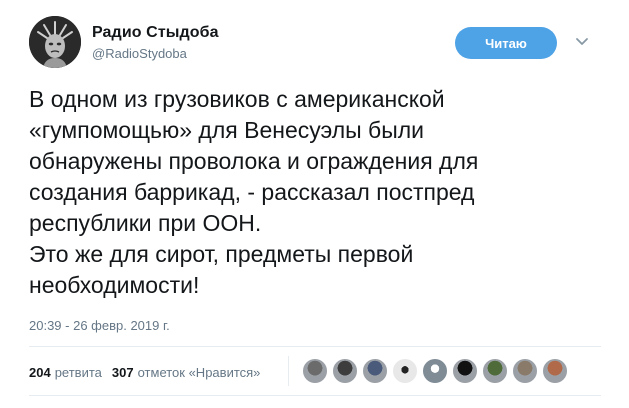 Image resolution: width=629 pixels, height=408 pixels. What do you see at coordinates (139, 53) in the screenshot?
I see `user-handle: @RadioStydoba` at bounding box center [139, 53].